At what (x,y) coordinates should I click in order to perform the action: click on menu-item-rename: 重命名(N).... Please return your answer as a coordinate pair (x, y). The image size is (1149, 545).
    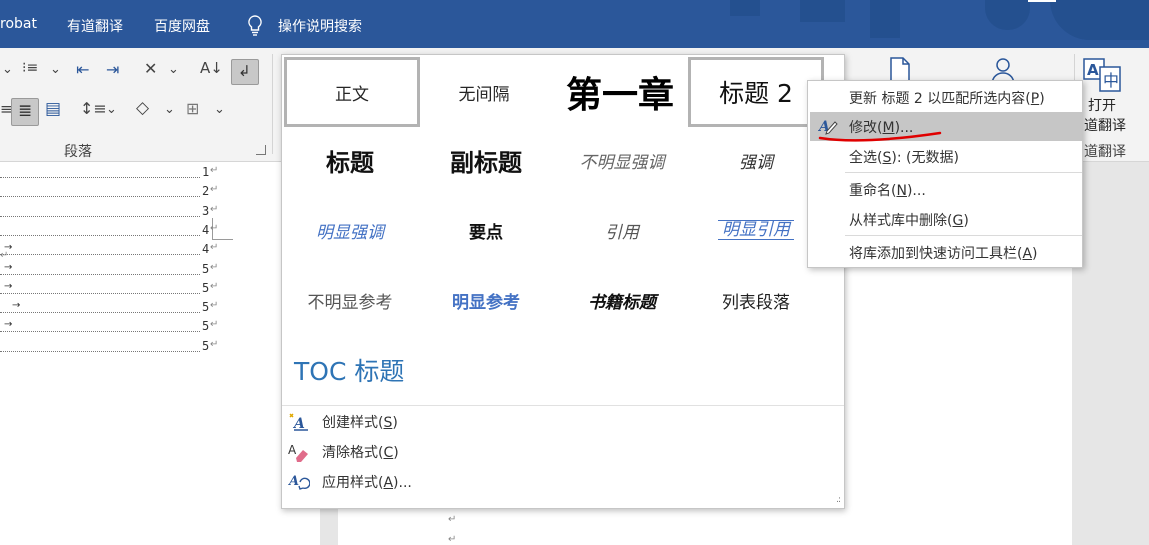
    Looking at the image, I should click on (946, 189).